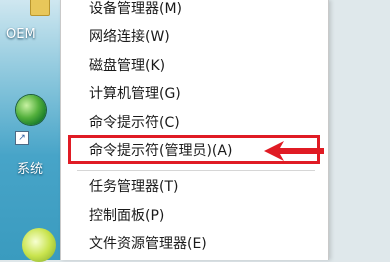 The height and width of the screenshot is (262, 390). What do you see at coordinates (31, 110) in the screenshot?
I see `globe-icon` at bounding box center [31, 110].